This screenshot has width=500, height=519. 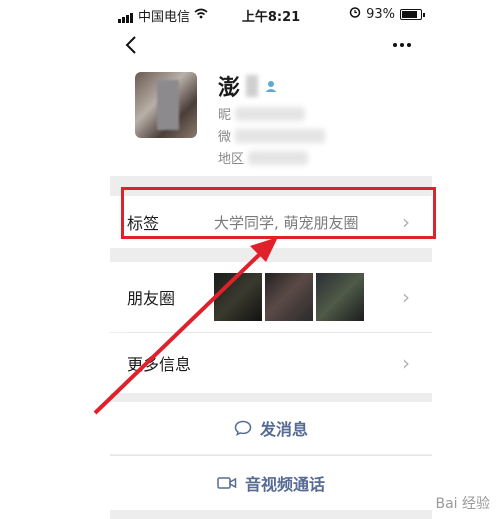 I want to click on watermark: Bai 经验, so click(x=462, y=504).